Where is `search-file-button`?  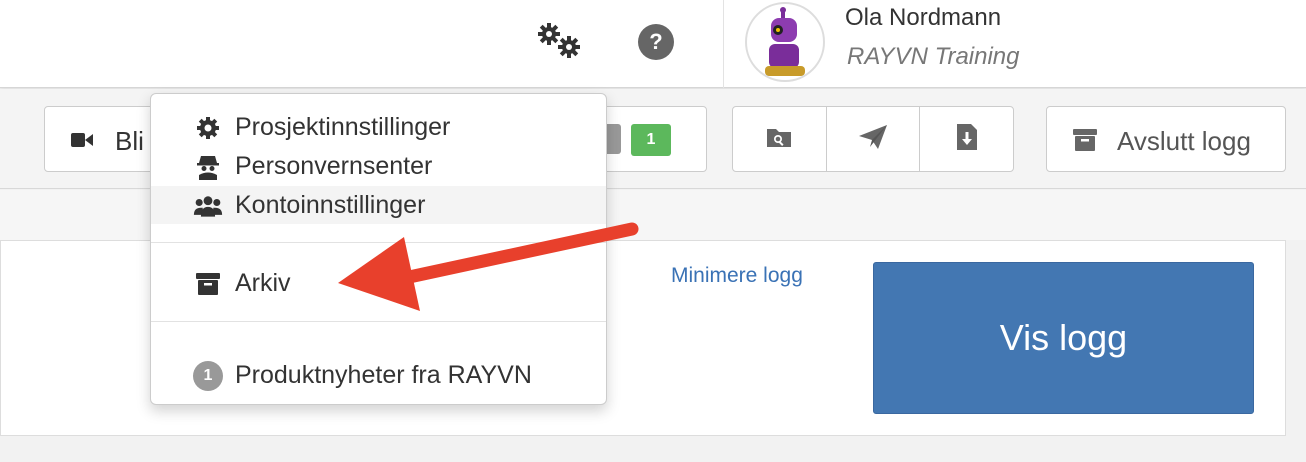
search-file-button is located at coordinates (780, 139).